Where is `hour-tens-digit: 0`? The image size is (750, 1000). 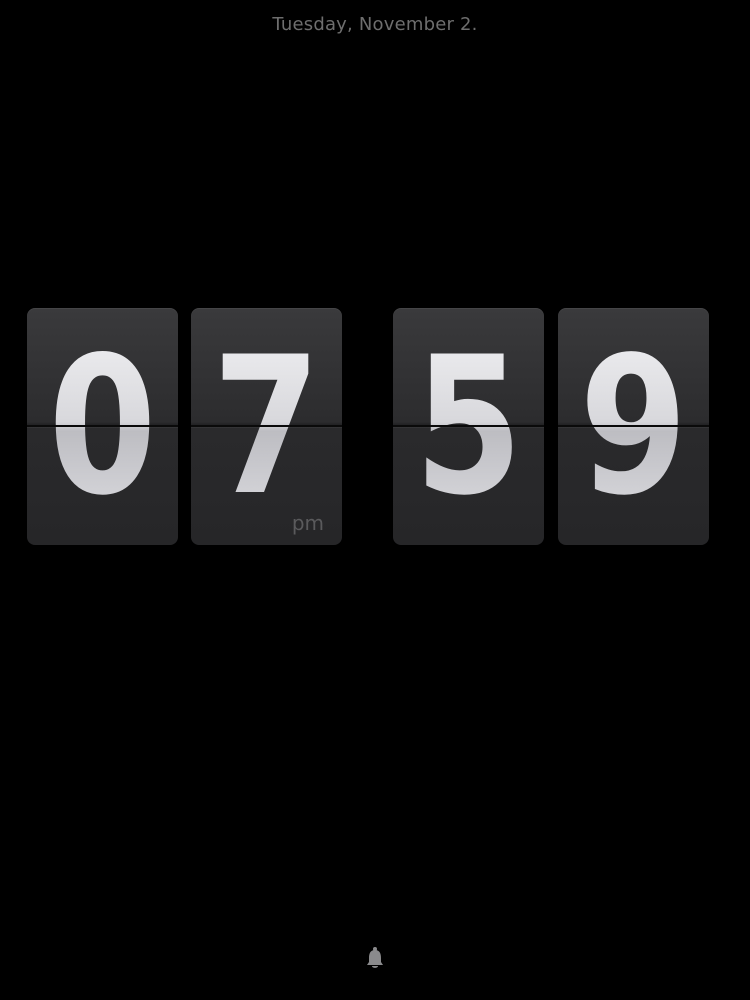
hour-tens-digit: 0 is located at coordinates (103, 426).